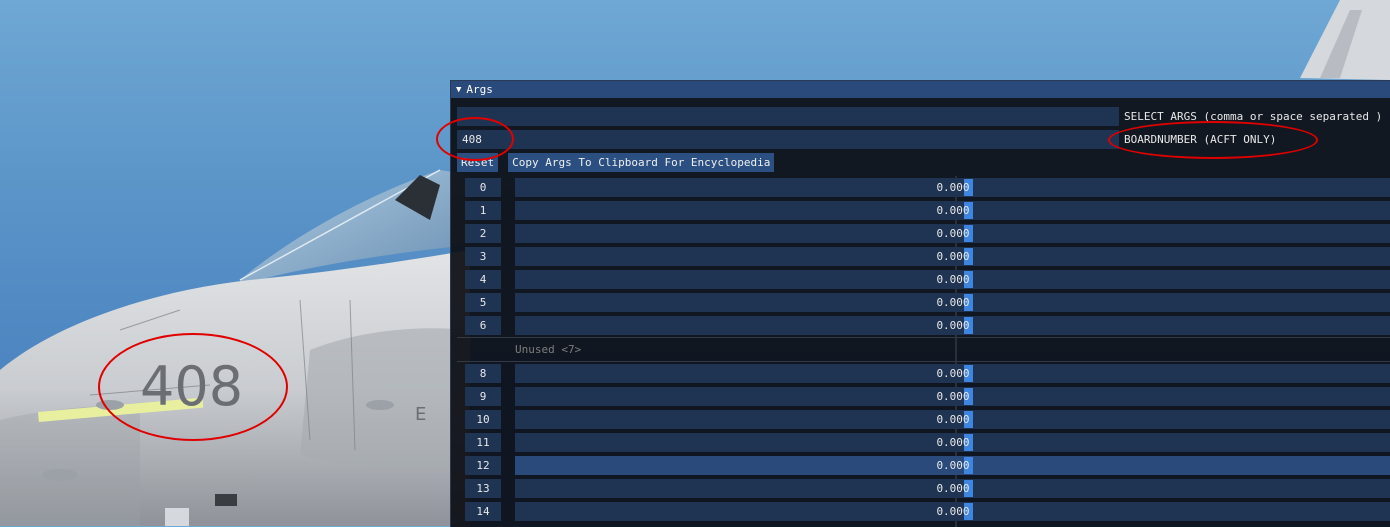  I want to click on arg-id-button: 10, so click(483, 419).